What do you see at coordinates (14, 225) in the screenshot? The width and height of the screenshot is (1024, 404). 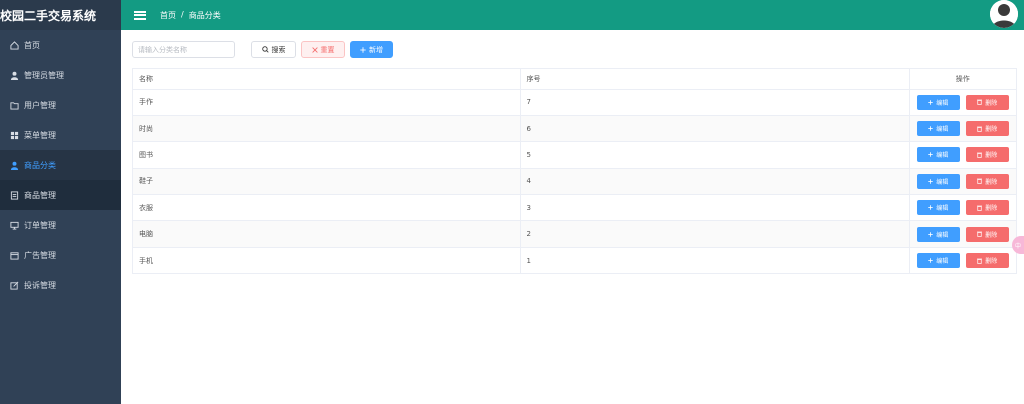 I see `monitor-icon` at bounding box center [14, 225].